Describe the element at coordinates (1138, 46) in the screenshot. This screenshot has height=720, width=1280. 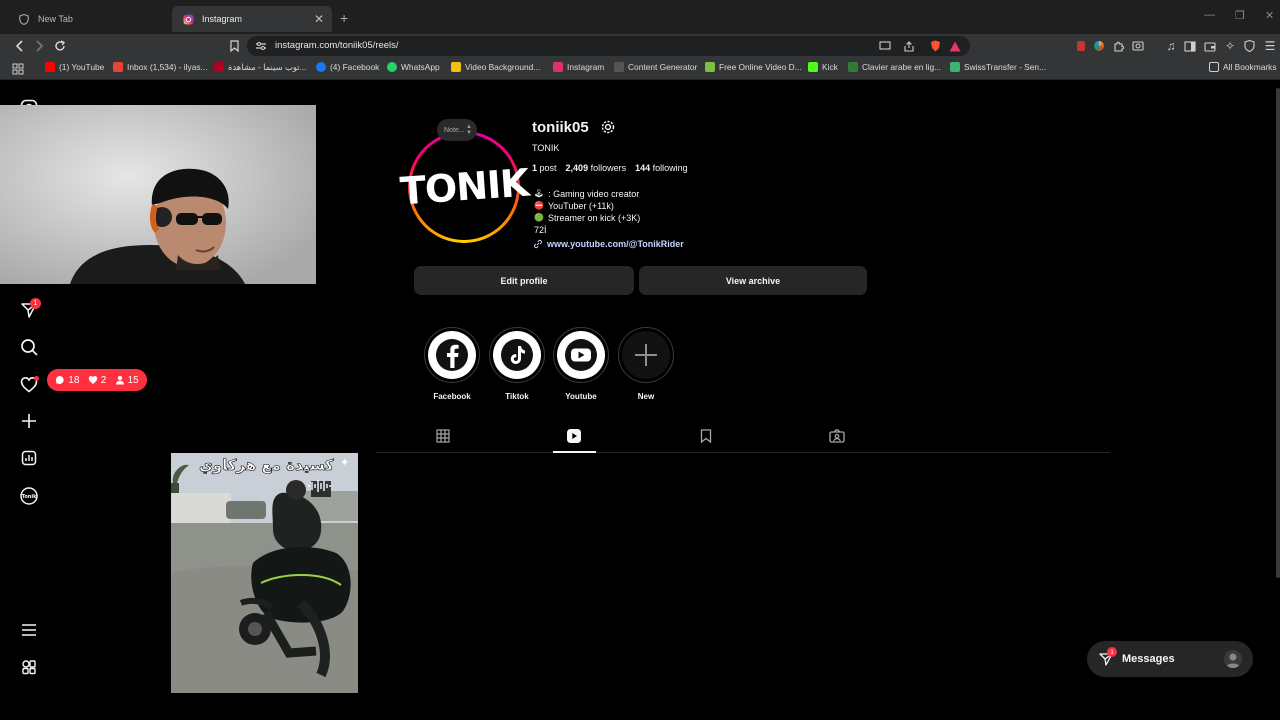
I see `screenshot-icon` at that location.